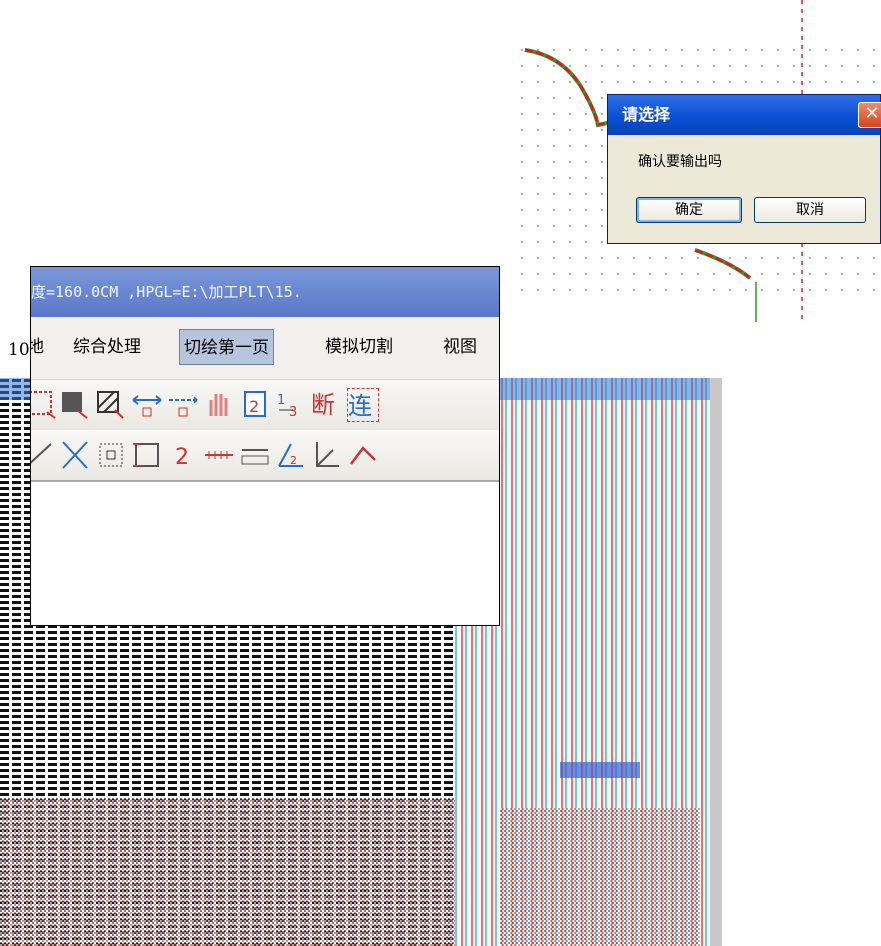 The width and height of the screenshot is (881, 946). Describe the element at coordinates (147, 405) in the screenshot. I see `arrow-both-icon` at that location.